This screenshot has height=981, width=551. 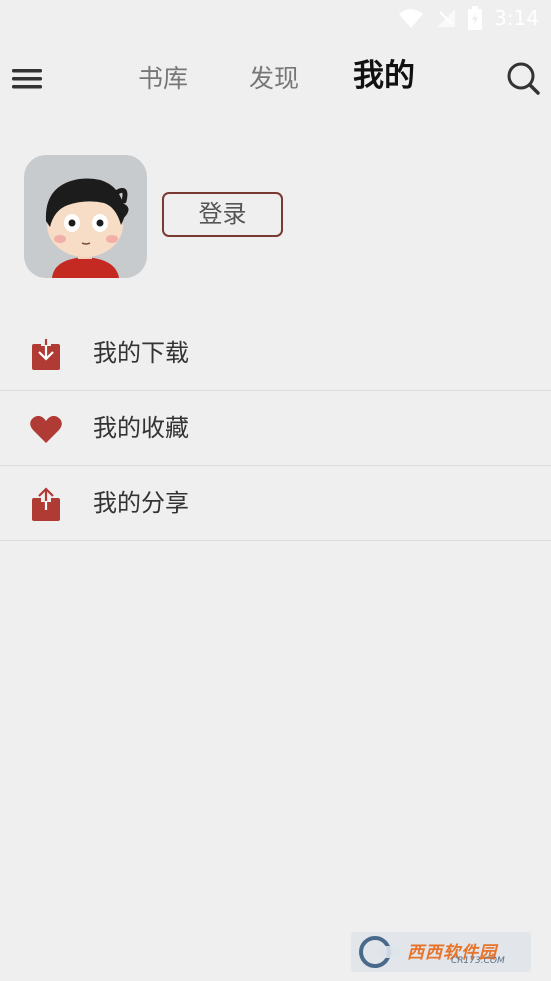 I want to click on hamburger-menu-icon, so click(x=27, y=79).